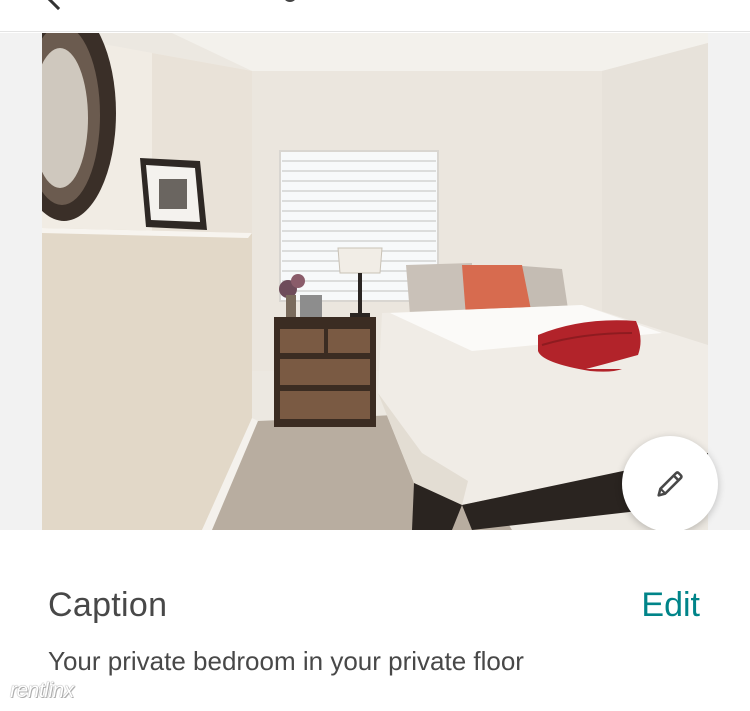  I want to click on pencil-icon, so click(670, 484).